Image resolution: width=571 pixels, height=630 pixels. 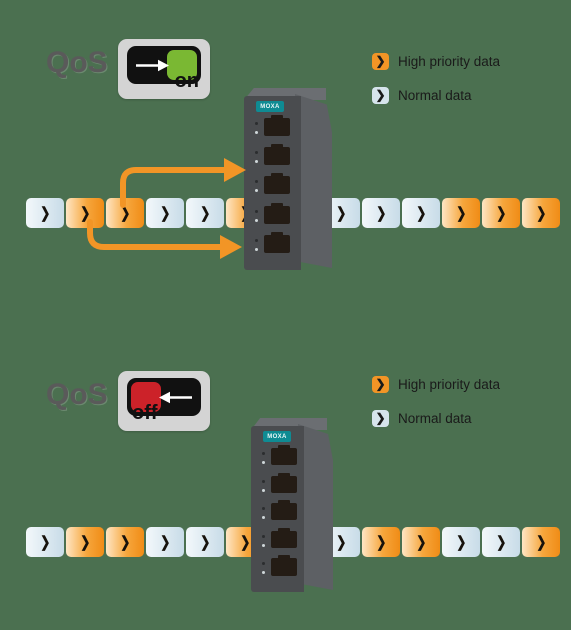 I want to click on legend-off: ❯ High priority data ❯ Normal data, so click(x=436, y=407).